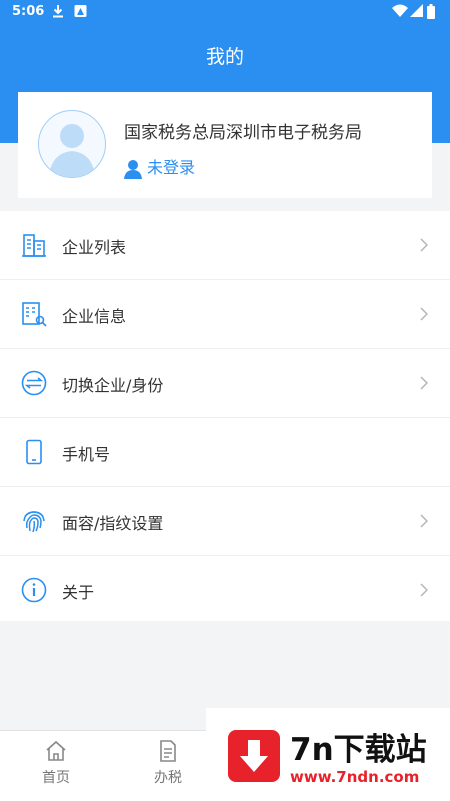 This screenshot has width=450, height=801. What do you see at coordinates (58, 11) in the screenshot?
I see `download-icon` at bounding box center [58, 11].